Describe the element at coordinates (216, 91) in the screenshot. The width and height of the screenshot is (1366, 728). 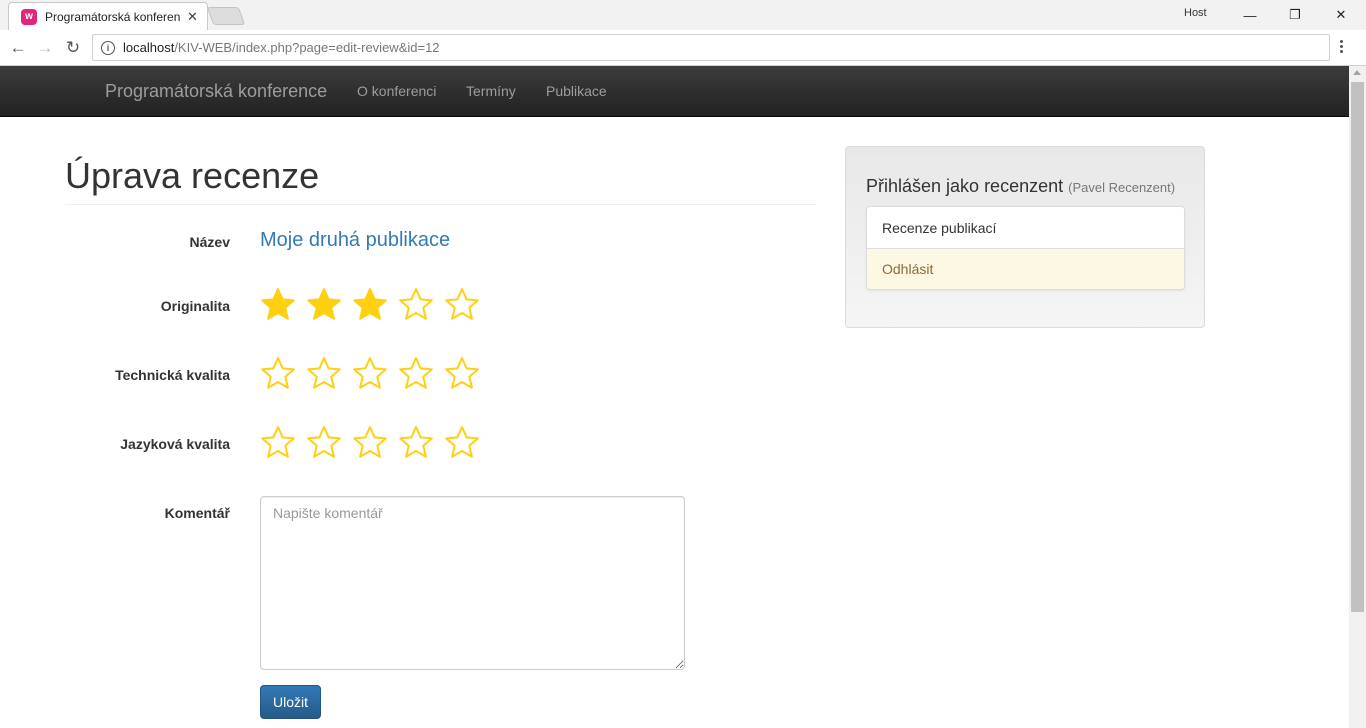
I see `navbar-brand: Programátorská konference` at that location.